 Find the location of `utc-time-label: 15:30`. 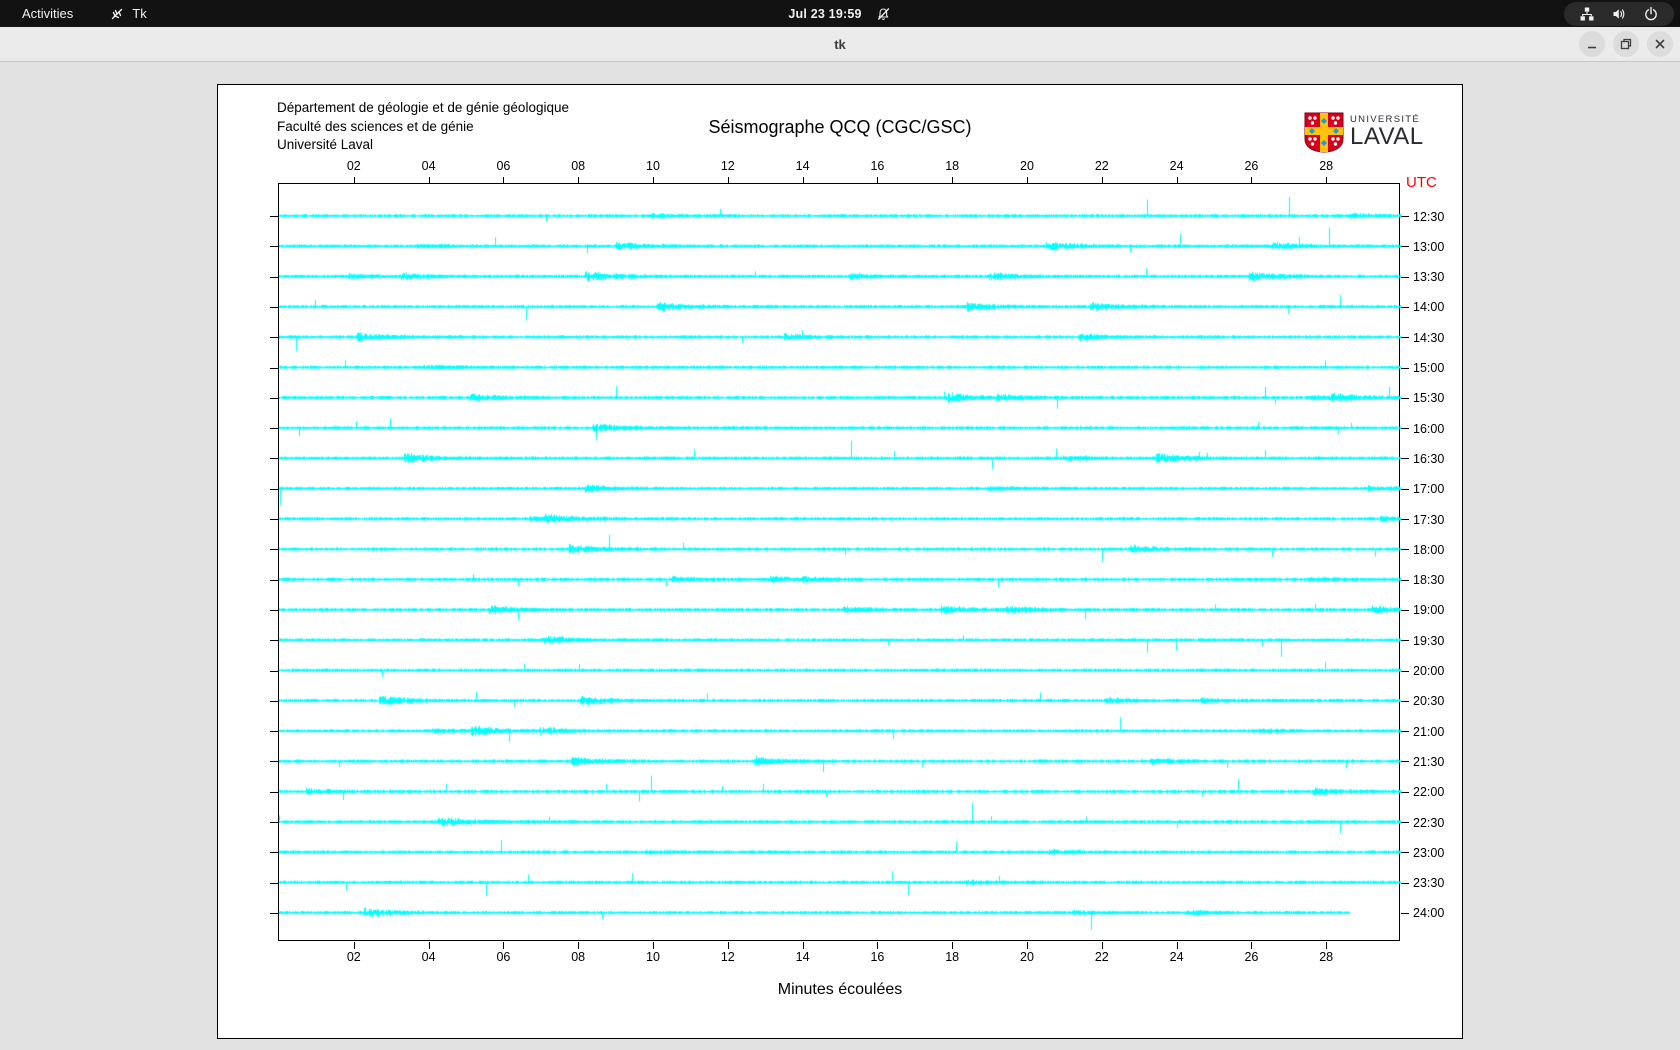

utc-time-label: 15:30 is located at coordinates (1429, 398).